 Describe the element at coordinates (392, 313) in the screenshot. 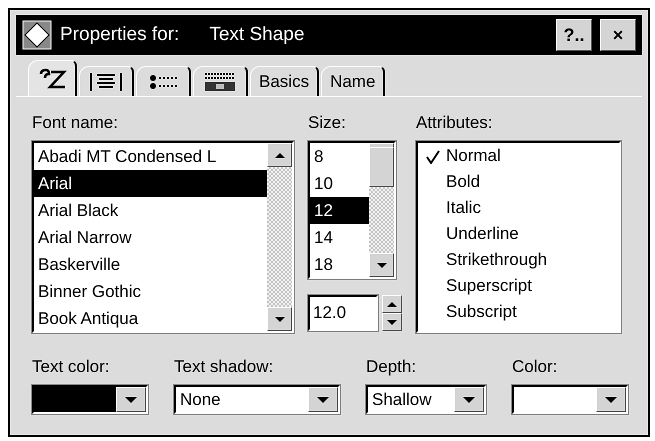

I see `spinner` at that location.